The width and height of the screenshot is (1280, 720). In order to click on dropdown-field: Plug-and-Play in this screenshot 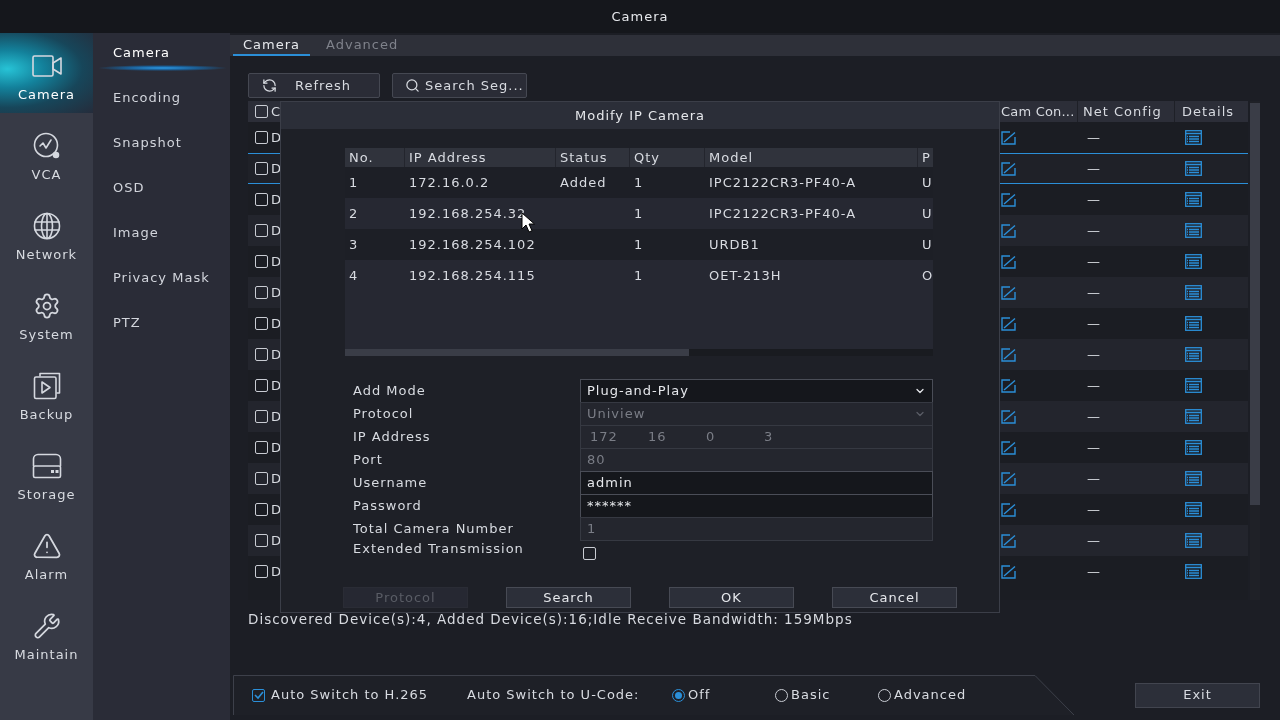, I will do `click(756, 391)`.